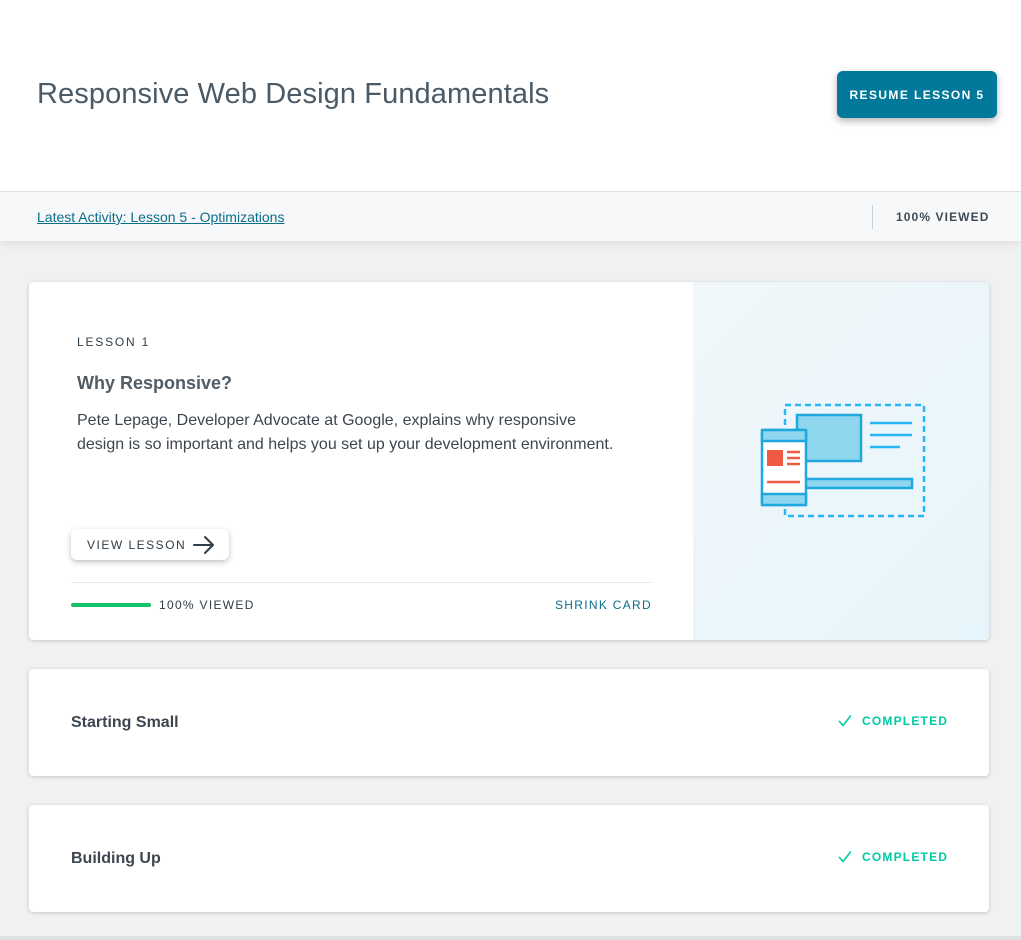  What do you see at coordinates (509, 722) in the screenshot?
I see `lesson-card: Starting Small COMPLETED` at bounding box center [509, 722].